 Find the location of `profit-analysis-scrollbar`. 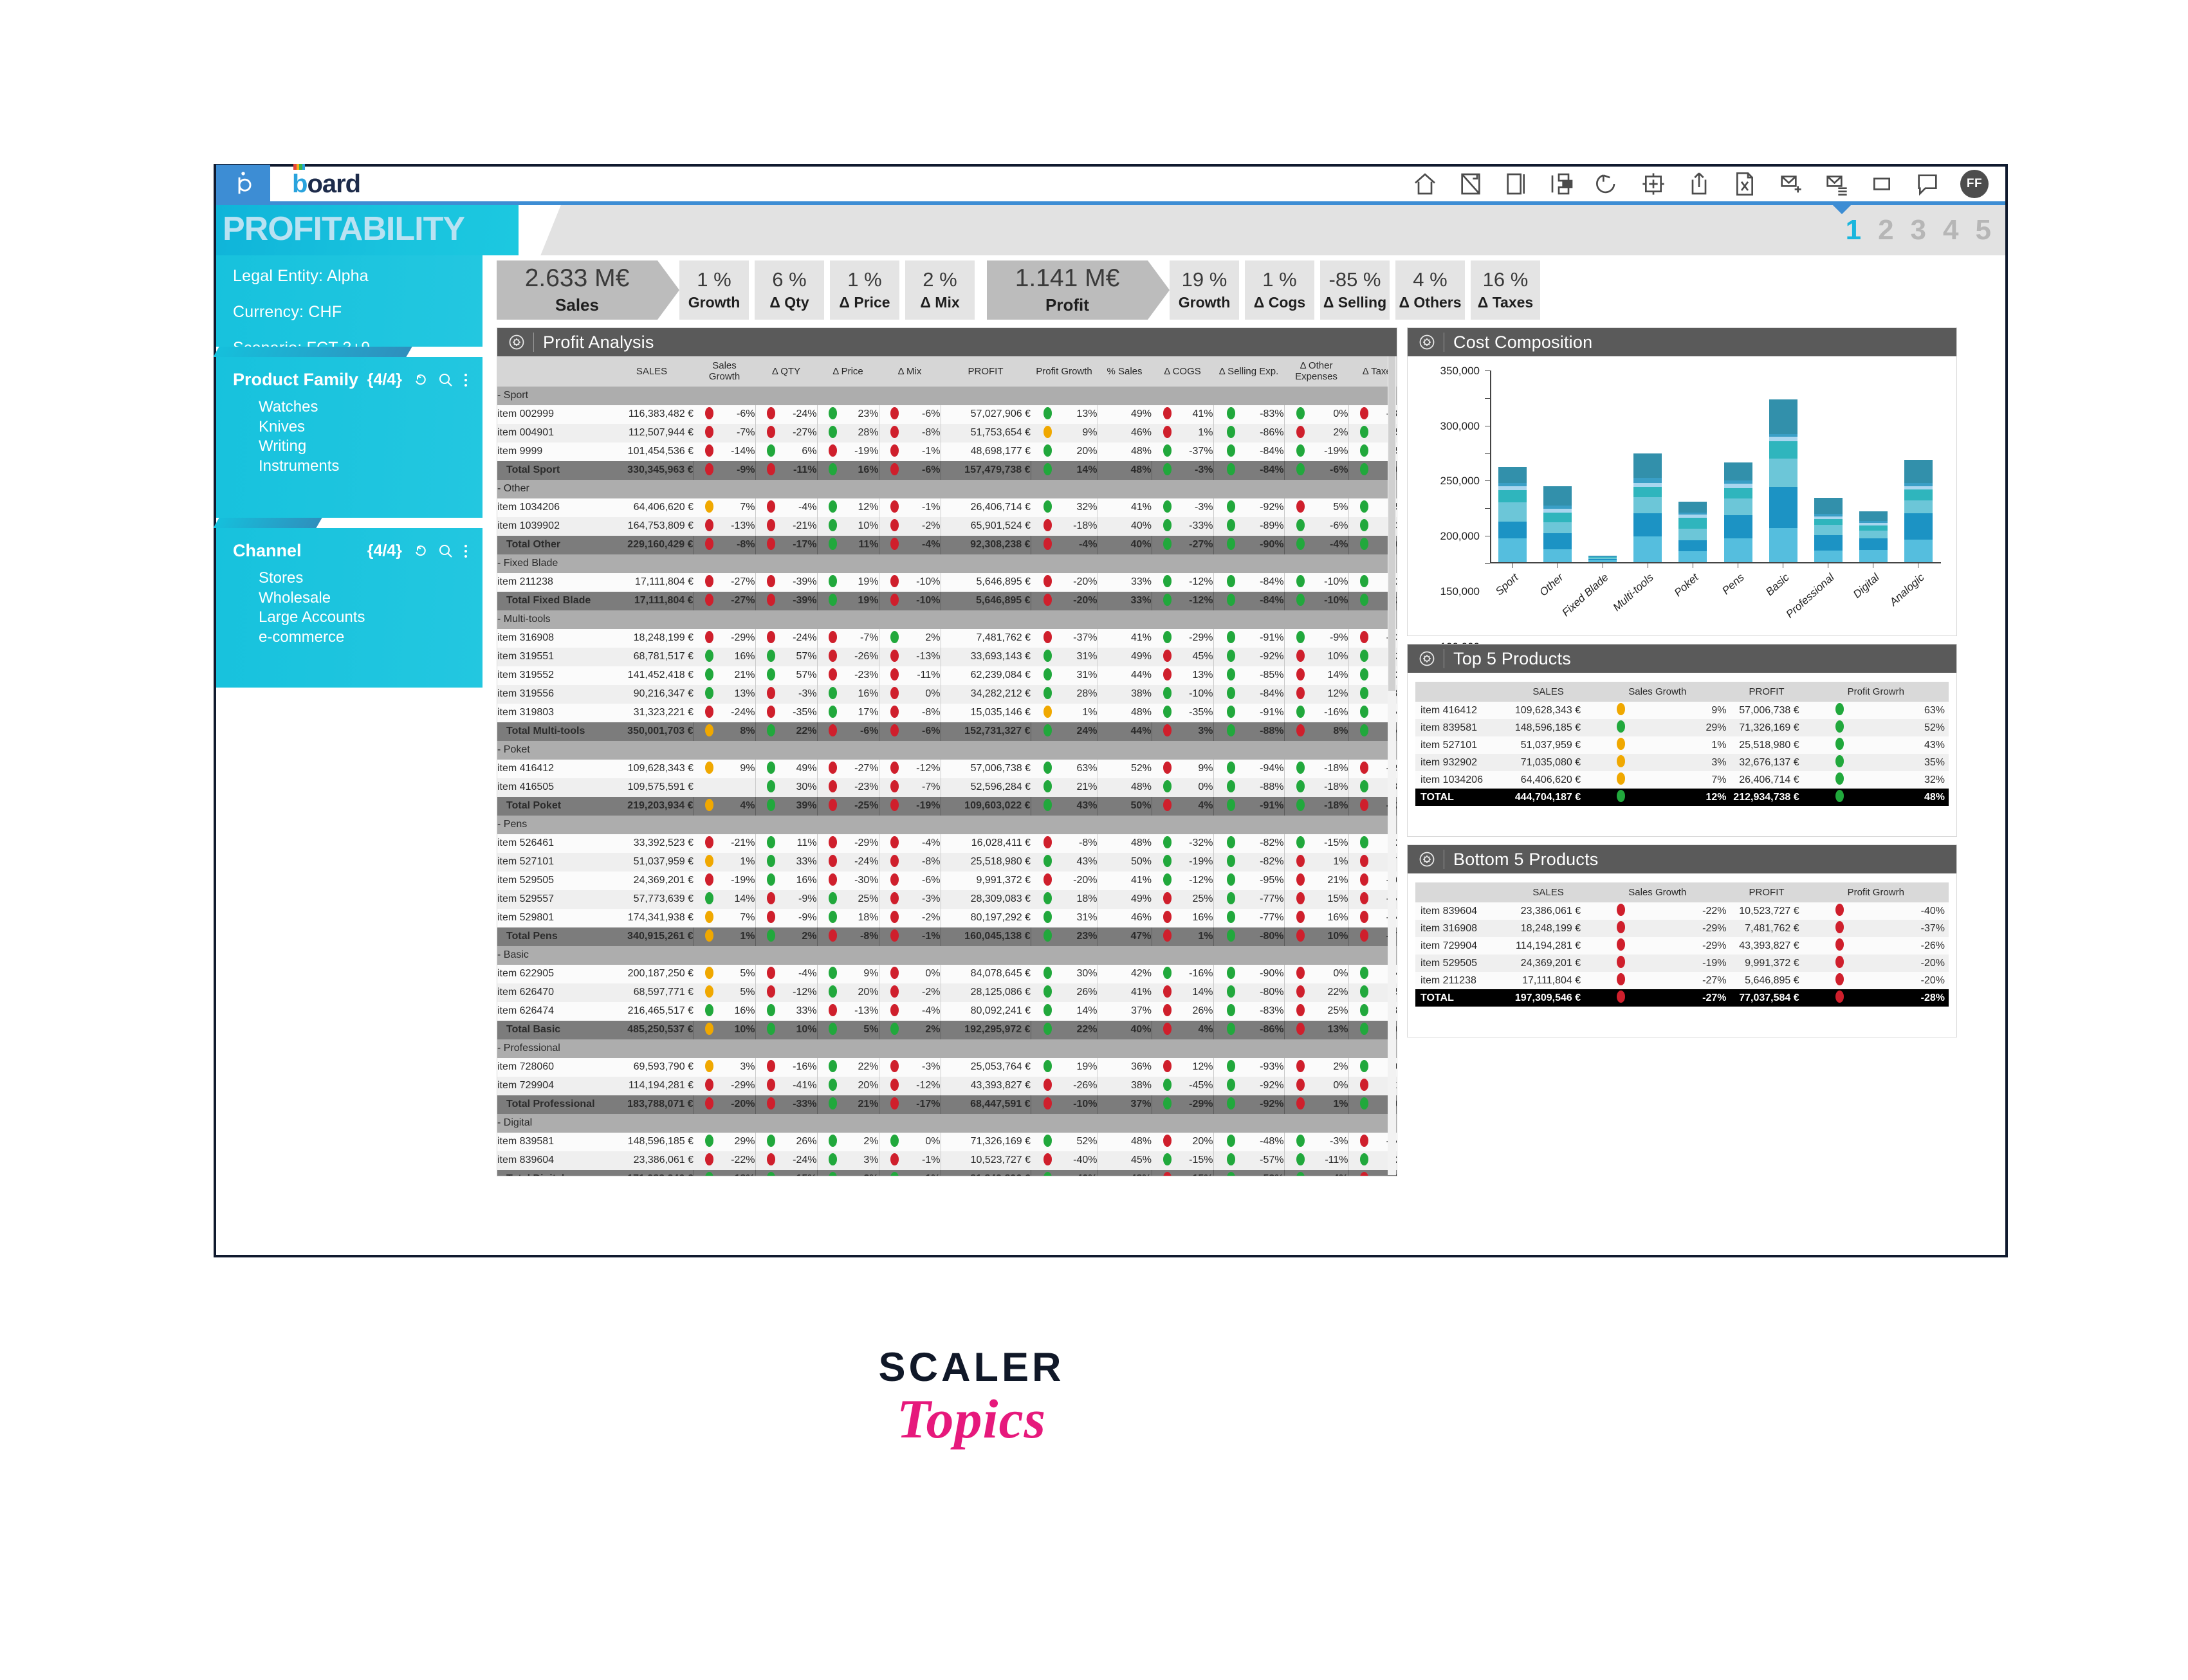

profit-analysis-scrollbar is located at coordinates (1392, 765).